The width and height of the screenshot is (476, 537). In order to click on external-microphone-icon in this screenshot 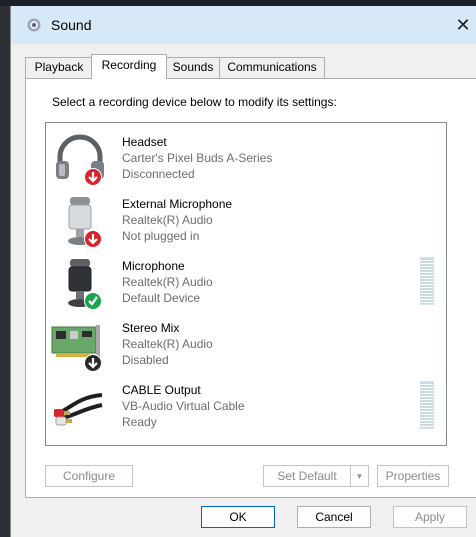, I will do `click(85, 222)`.